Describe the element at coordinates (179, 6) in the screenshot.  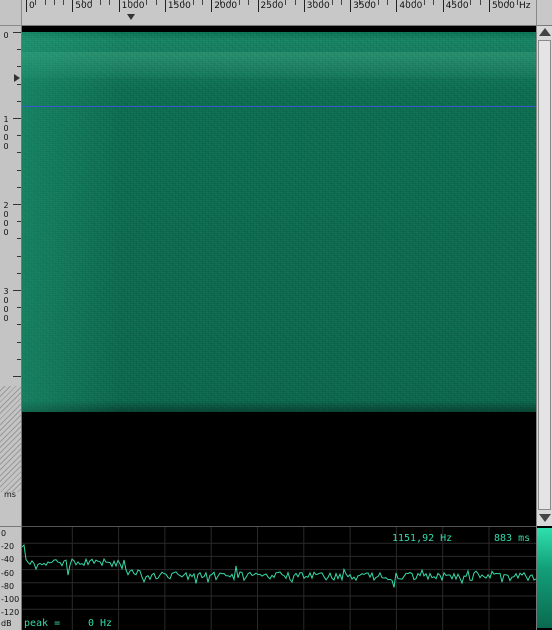
I see `frequency-tick-label: 1500` at that location.